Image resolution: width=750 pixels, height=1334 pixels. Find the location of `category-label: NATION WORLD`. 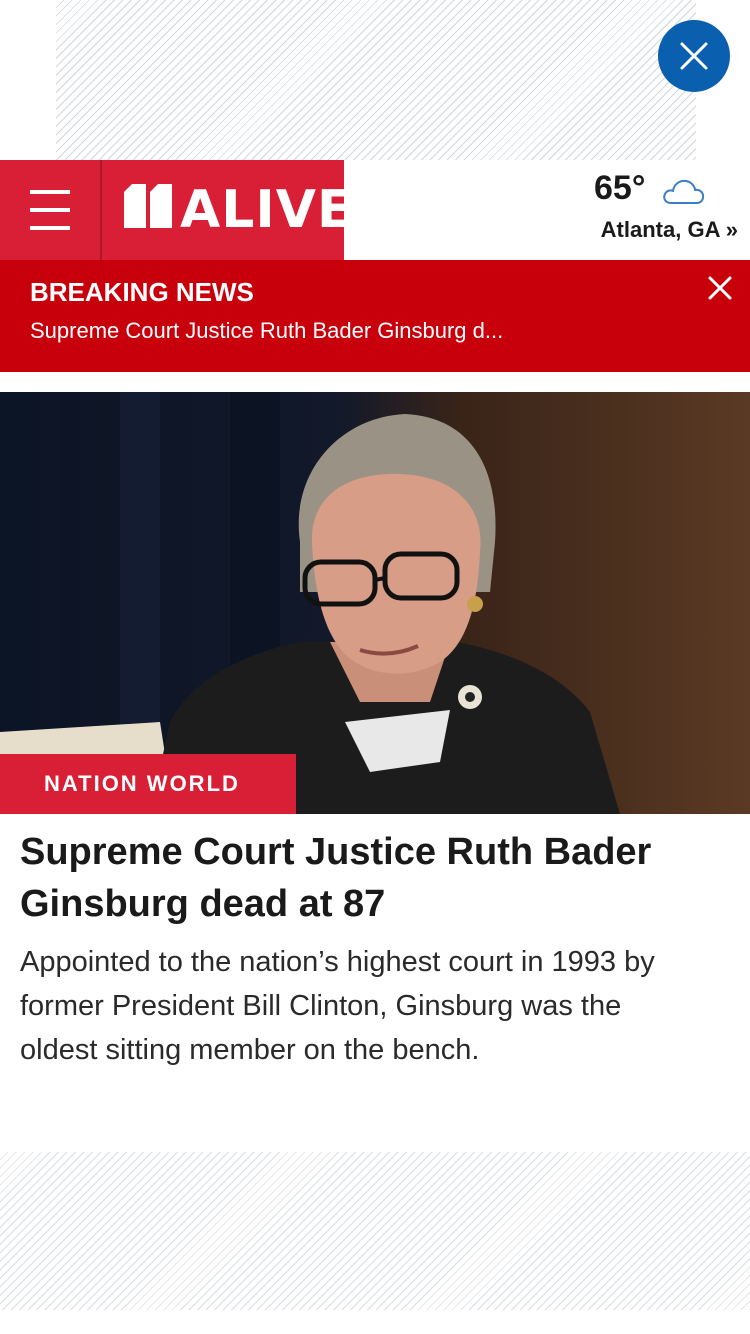

category-label: NATION WORLD is located at coordinates (148, 784).